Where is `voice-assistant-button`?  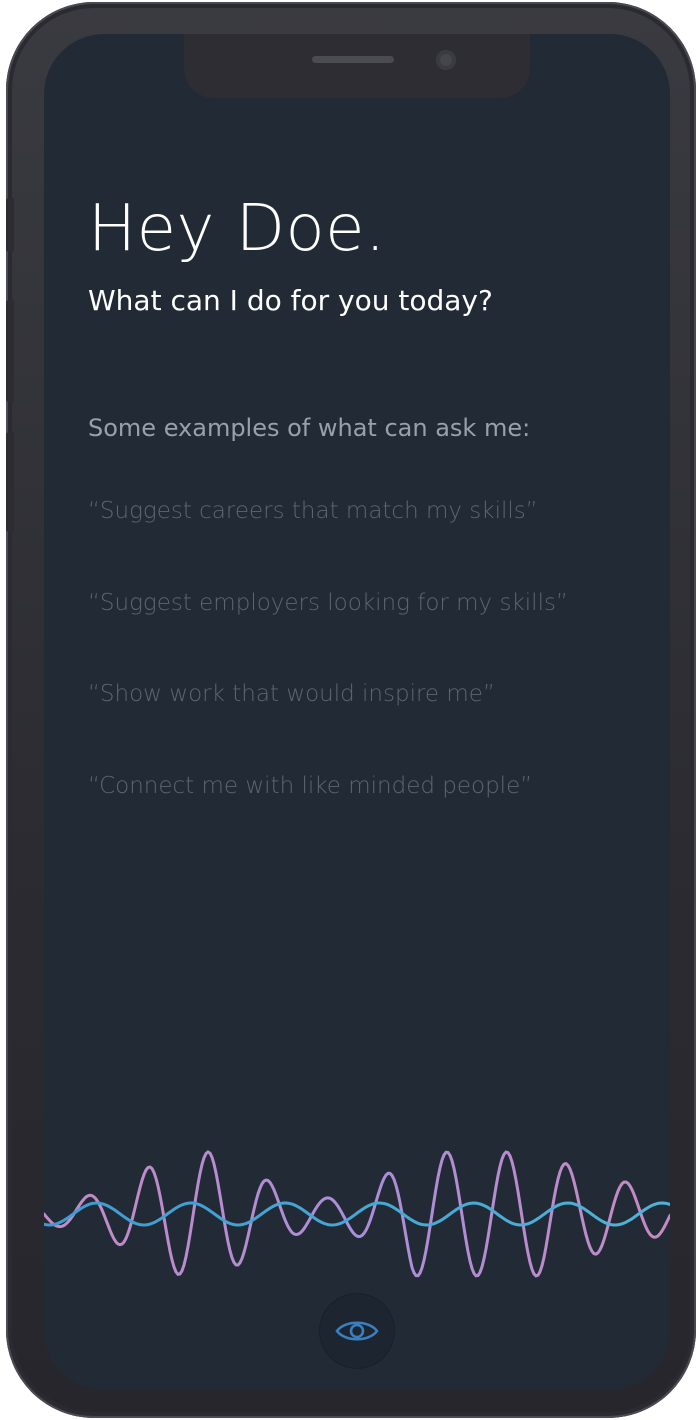 voice-assistant-button is located at coordinates (357, 1331).